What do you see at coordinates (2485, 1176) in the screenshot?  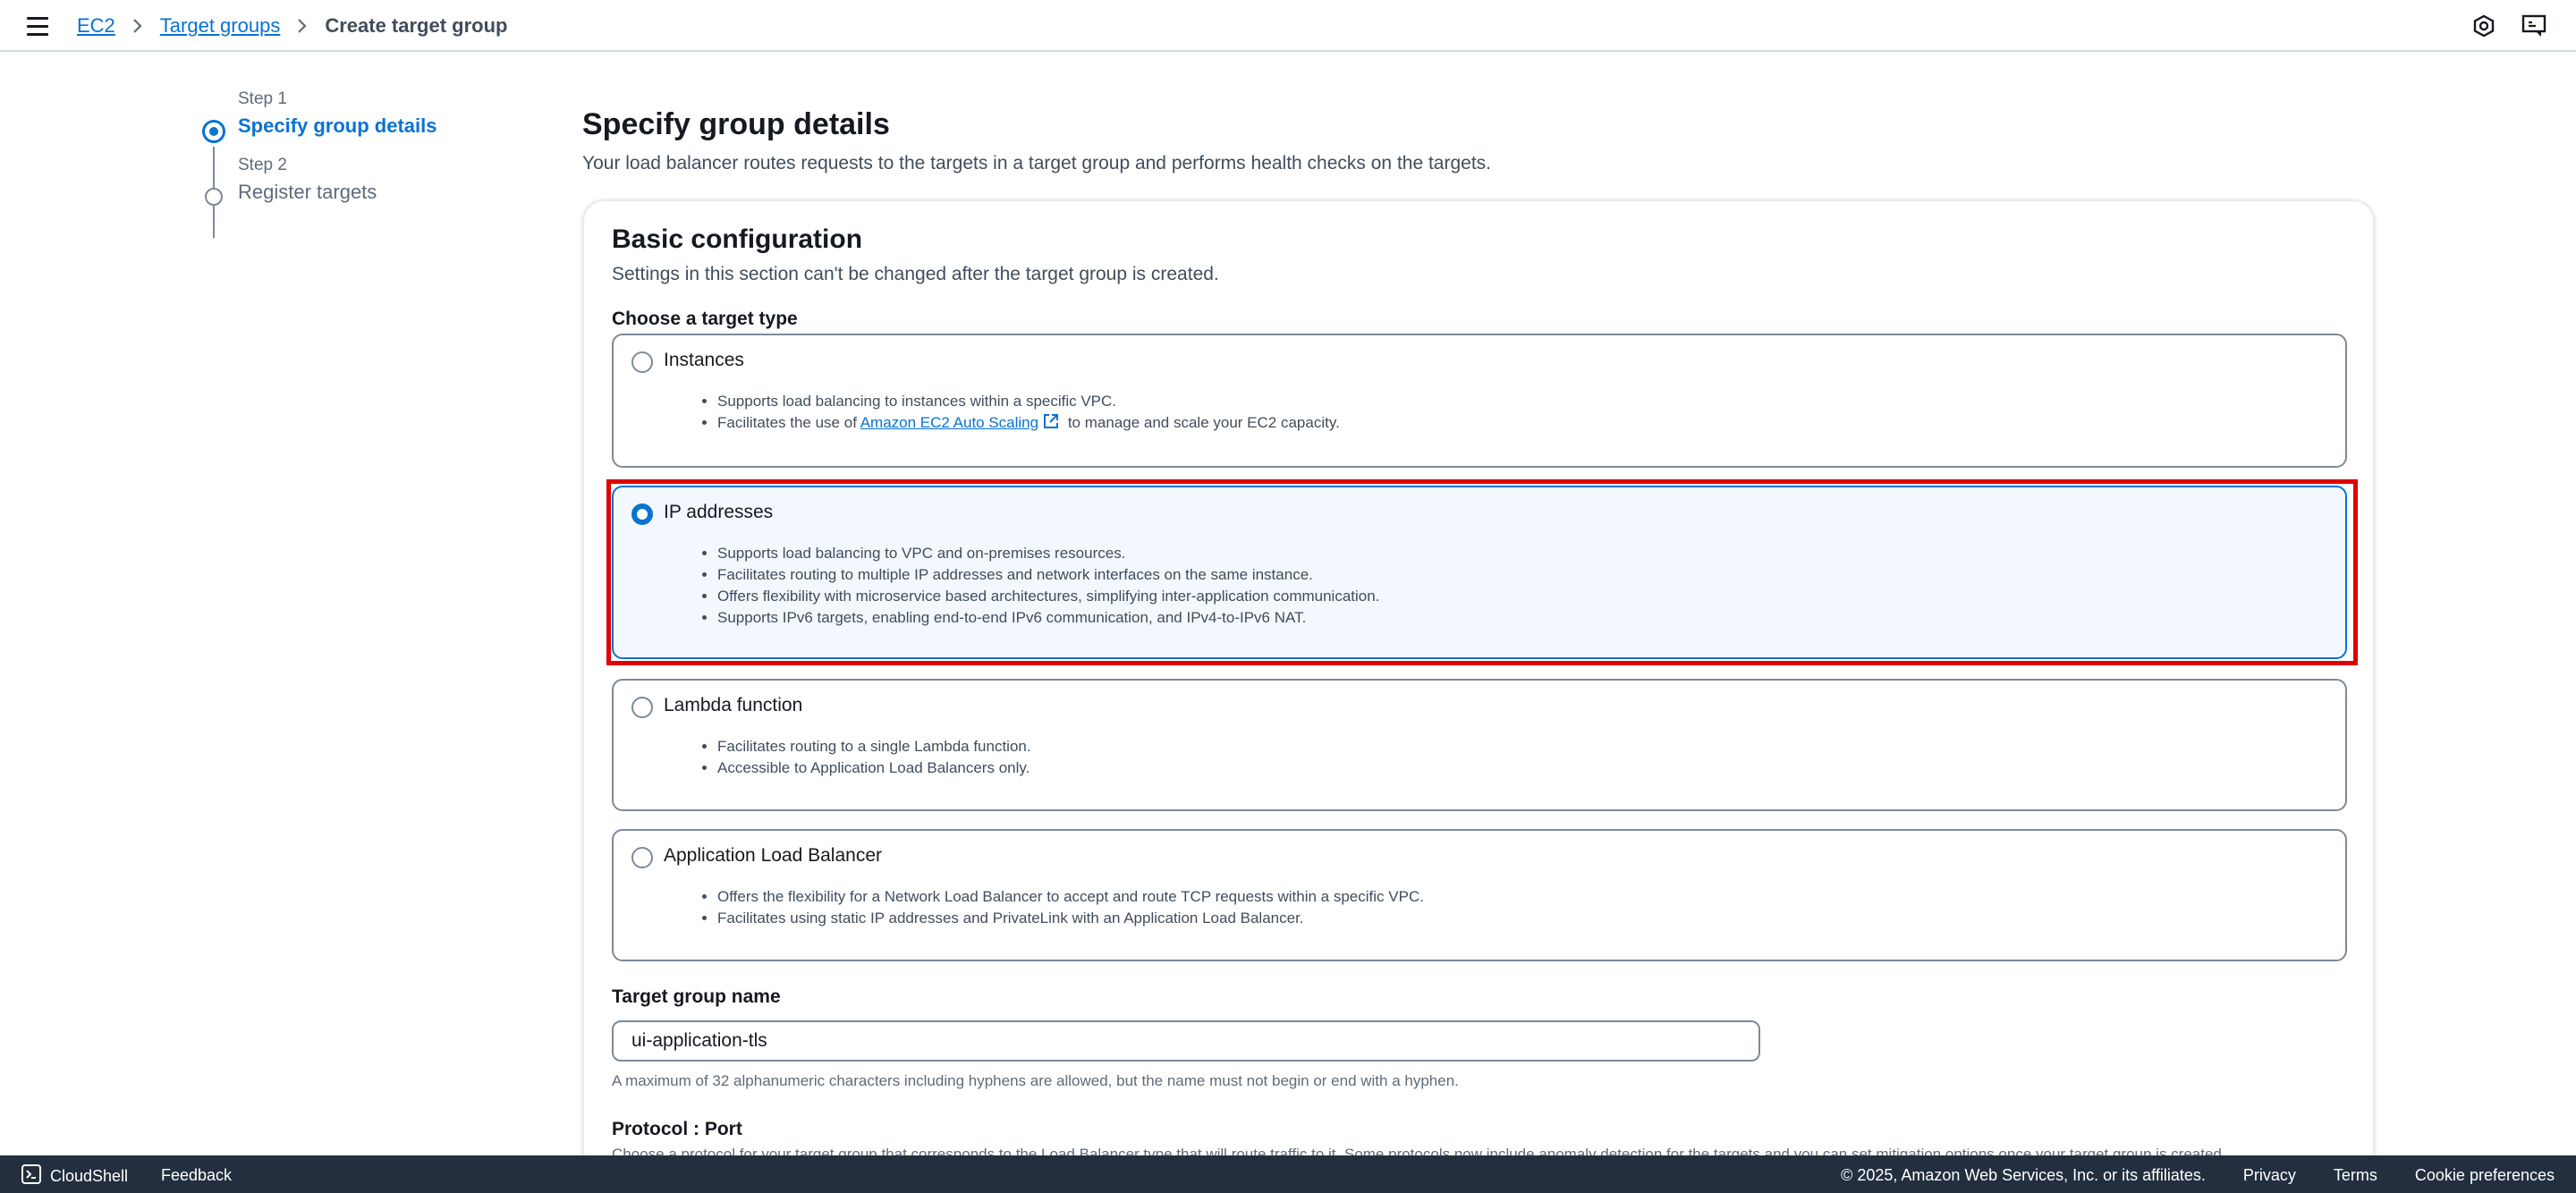 I see `cookie-preferences-link: Cookie preferences` at bounding box center [2485, 1176].